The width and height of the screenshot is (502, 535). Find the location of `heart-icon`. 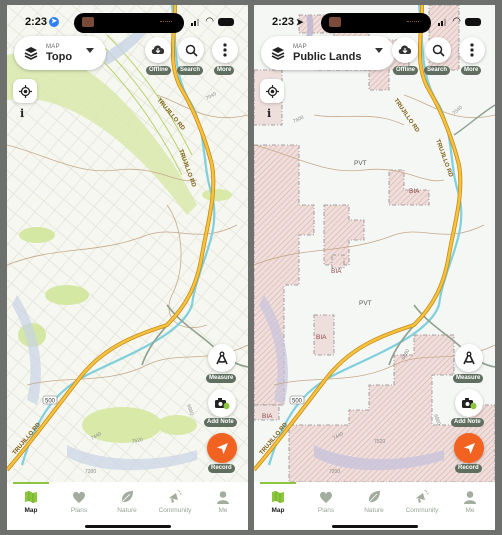

heart-icon is located at coordinates (326, 497).